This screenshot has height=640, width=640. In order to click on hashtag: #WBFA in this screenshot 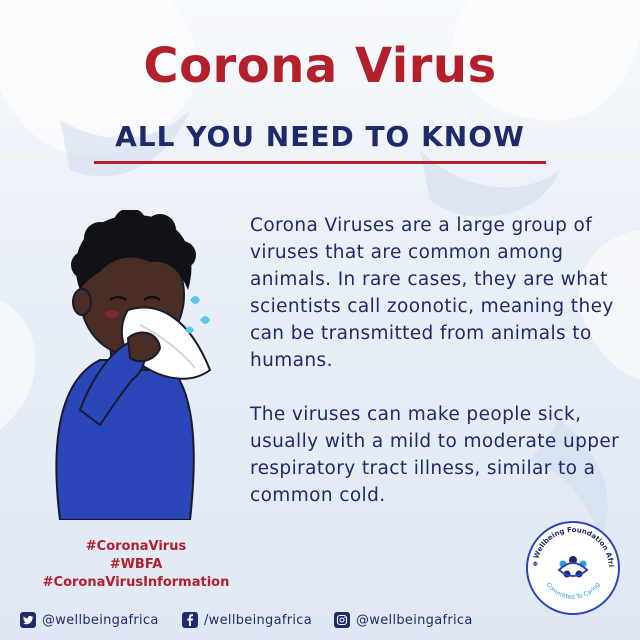, I will do `click(136, 565)`.